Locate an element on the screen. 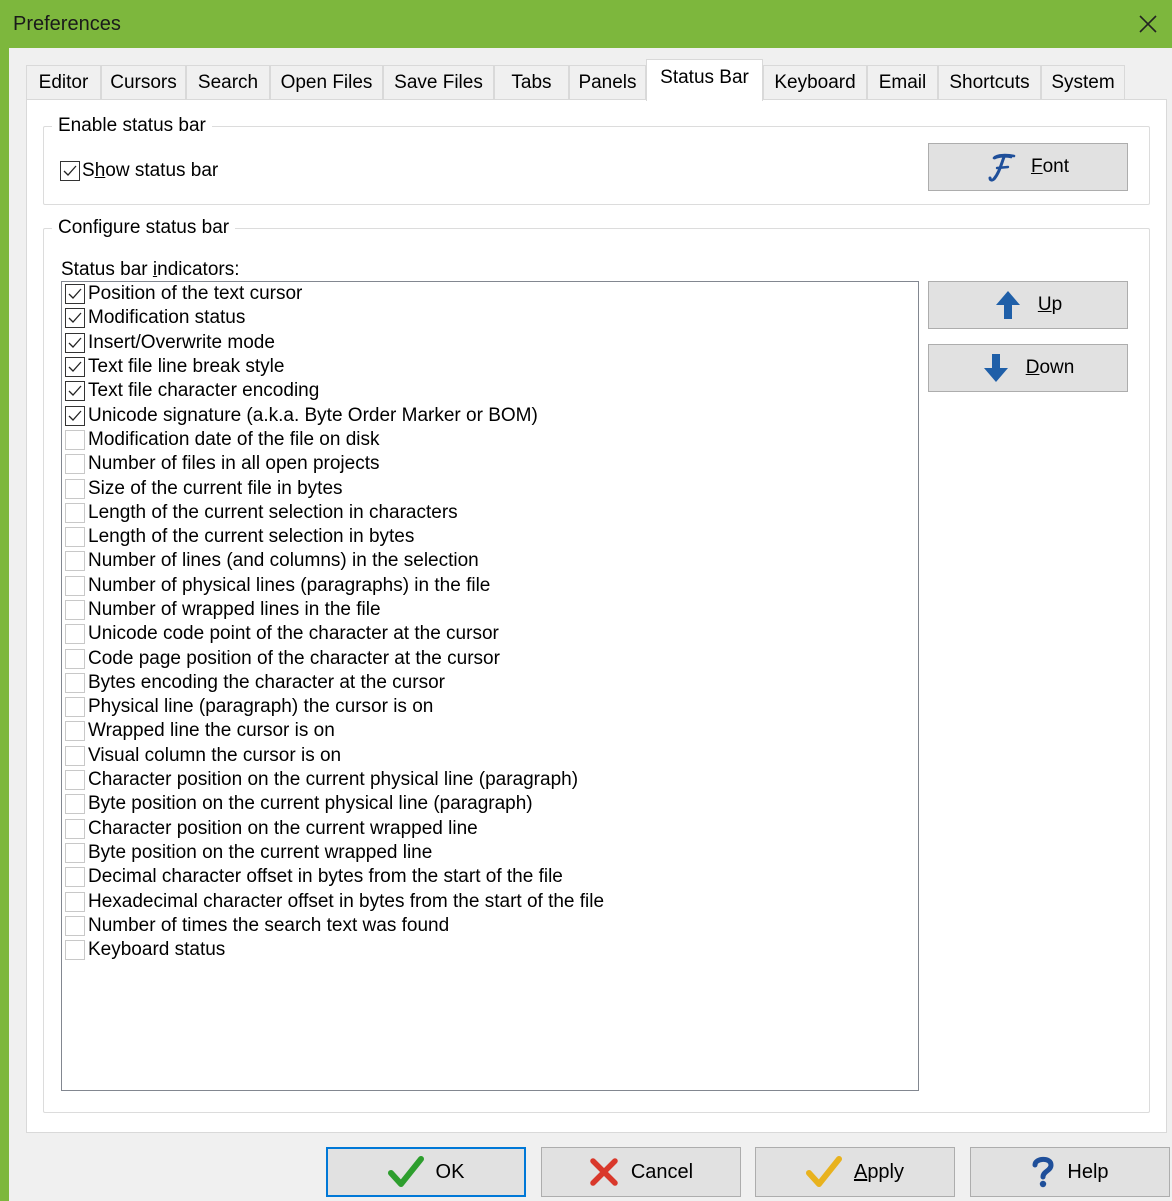 The height and width of the screenshot is (1201, 1172). indicator-label: Keyboard status is located at coordinates (157, 950).